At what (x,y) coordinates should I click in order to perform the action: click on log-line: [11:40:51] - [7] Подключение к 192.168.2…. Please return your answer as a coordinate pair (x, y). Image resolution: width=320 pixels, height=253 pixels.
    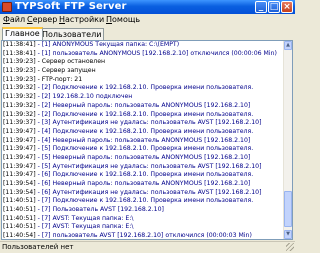
    Looking at the image, I should click on (143, 201).